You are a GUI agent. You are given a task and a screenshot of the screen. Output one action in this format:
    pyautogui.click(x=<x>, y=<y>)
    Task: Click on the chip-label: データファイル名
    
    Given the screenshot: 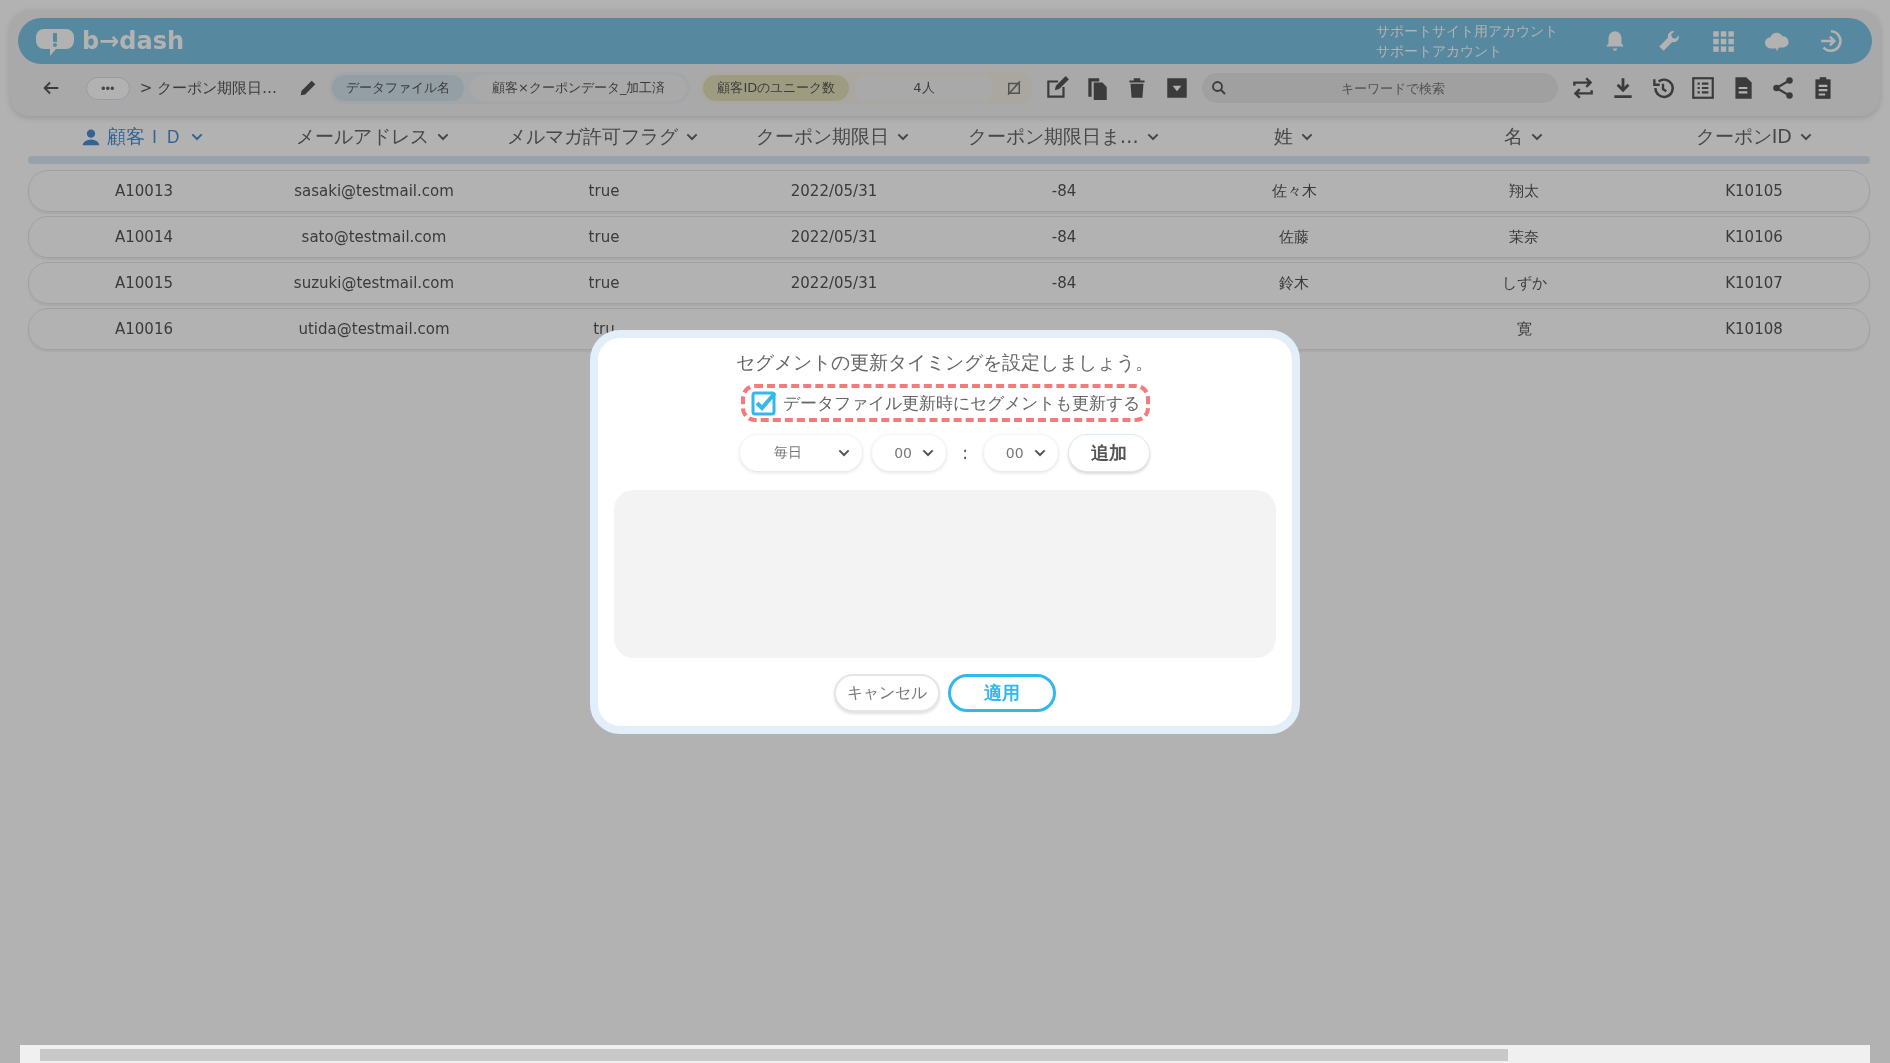 What is the action you would take?
    pyautogui.click(x=398, y=88)
    